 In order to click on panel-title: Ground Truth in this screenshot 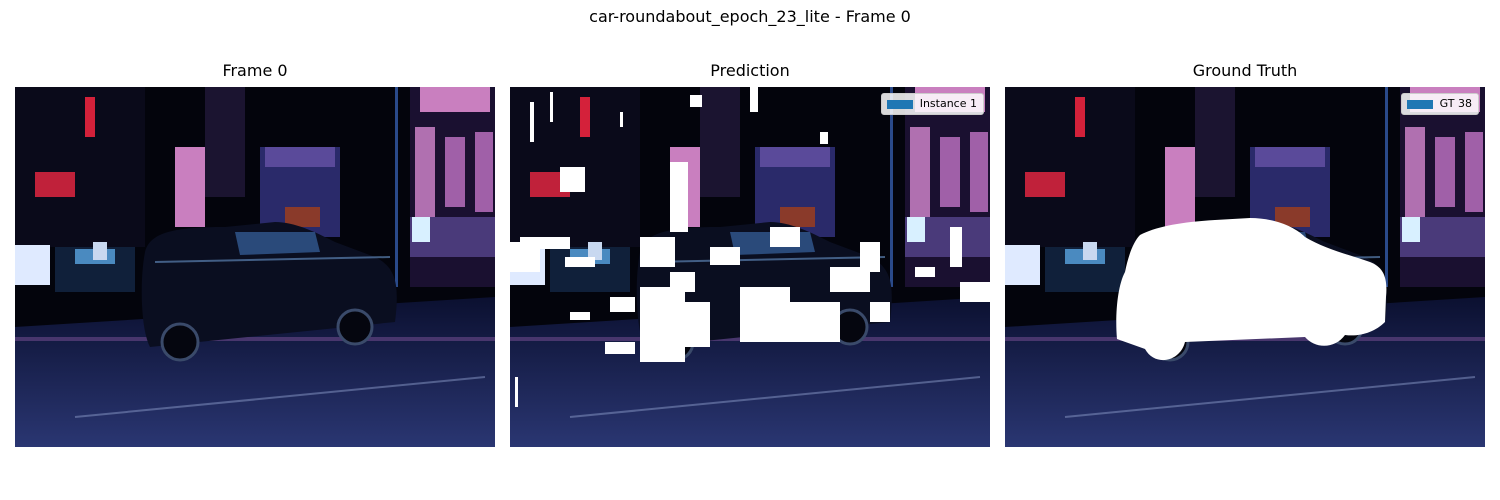, I will do `click(1245, 70)`.